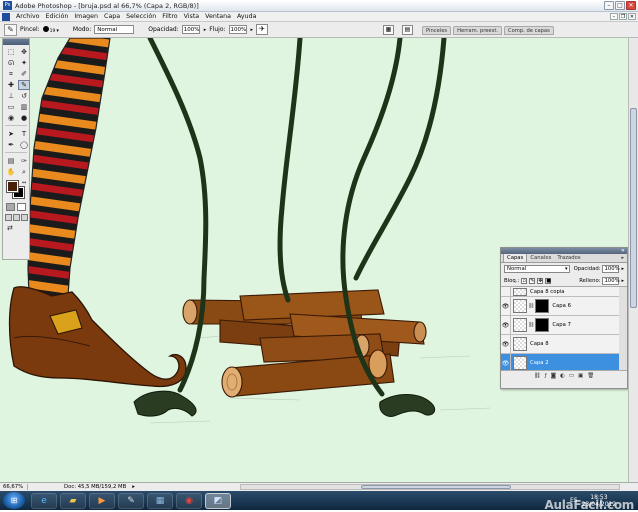 This screenshot has height=512, width=638. Describe the element at coordinates (24, 118) in the screenshot. I see `dodge-tool-icon: ●` at that location.